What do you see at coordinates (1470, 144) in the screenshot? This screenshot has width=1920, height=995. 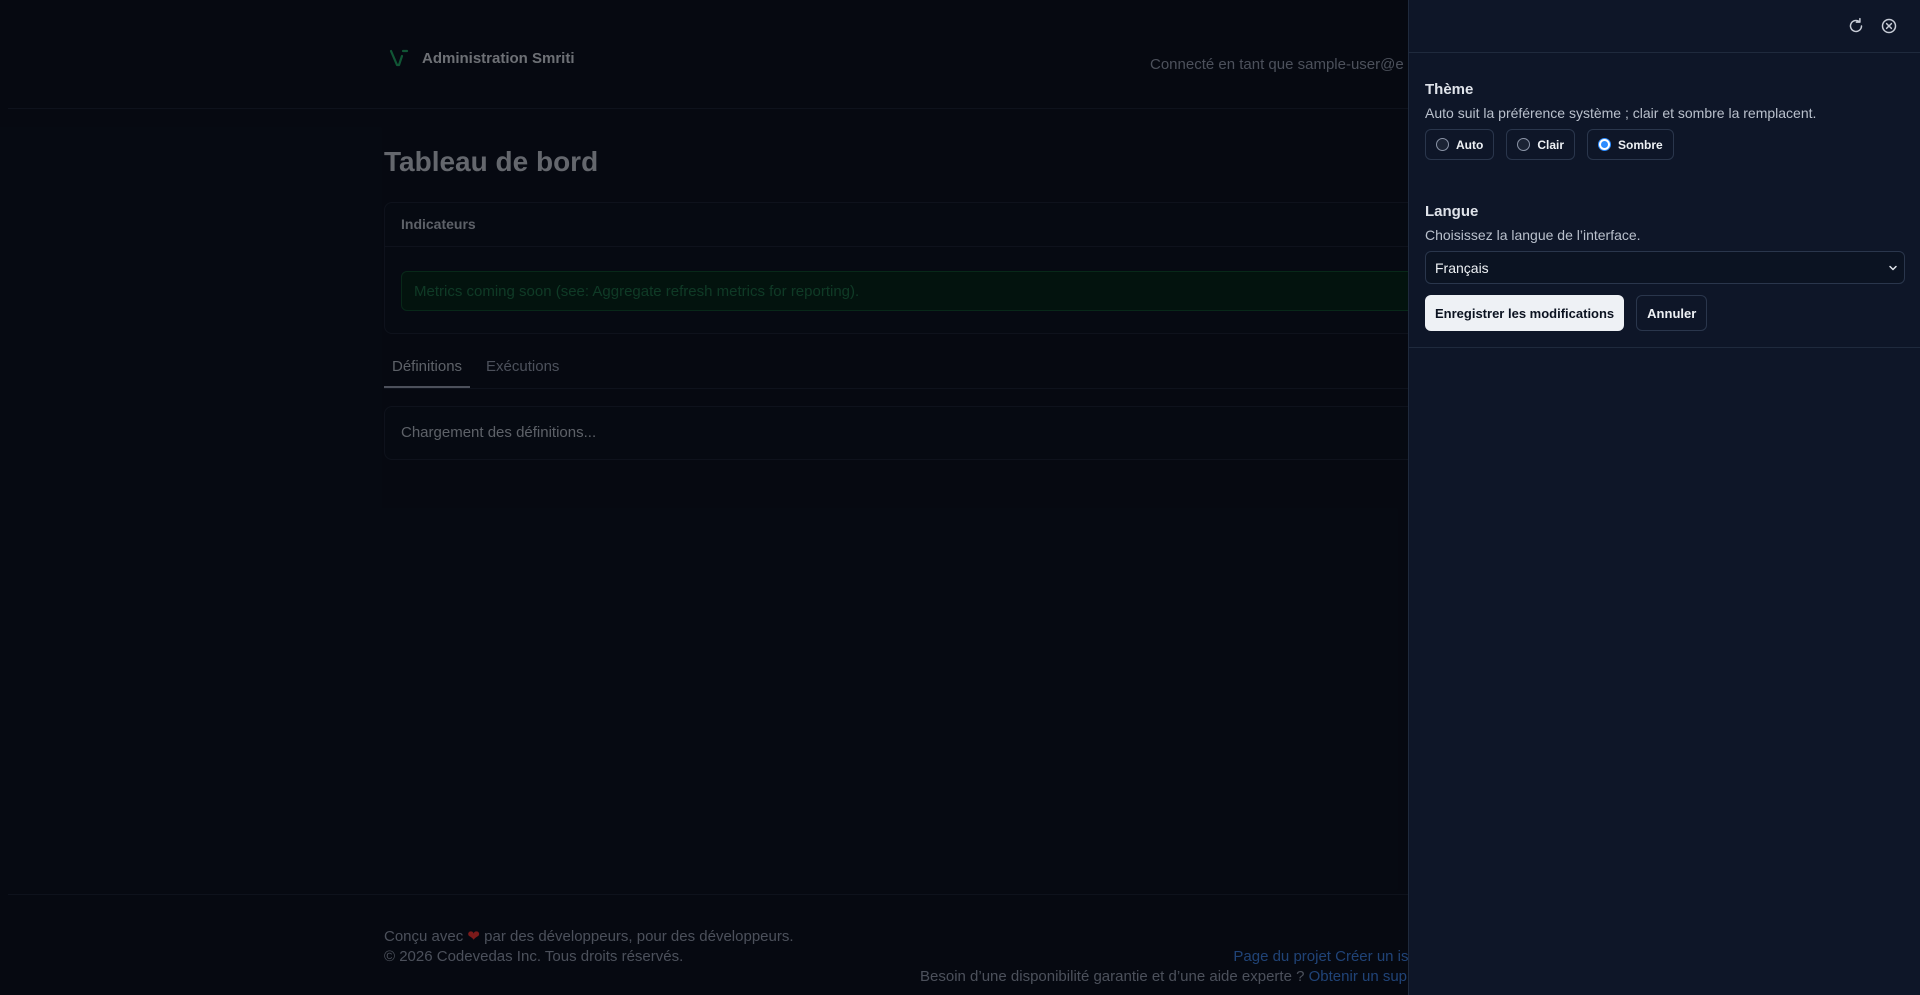 I see `theme-option-label: Auto` at bounding box center [1470, 144].